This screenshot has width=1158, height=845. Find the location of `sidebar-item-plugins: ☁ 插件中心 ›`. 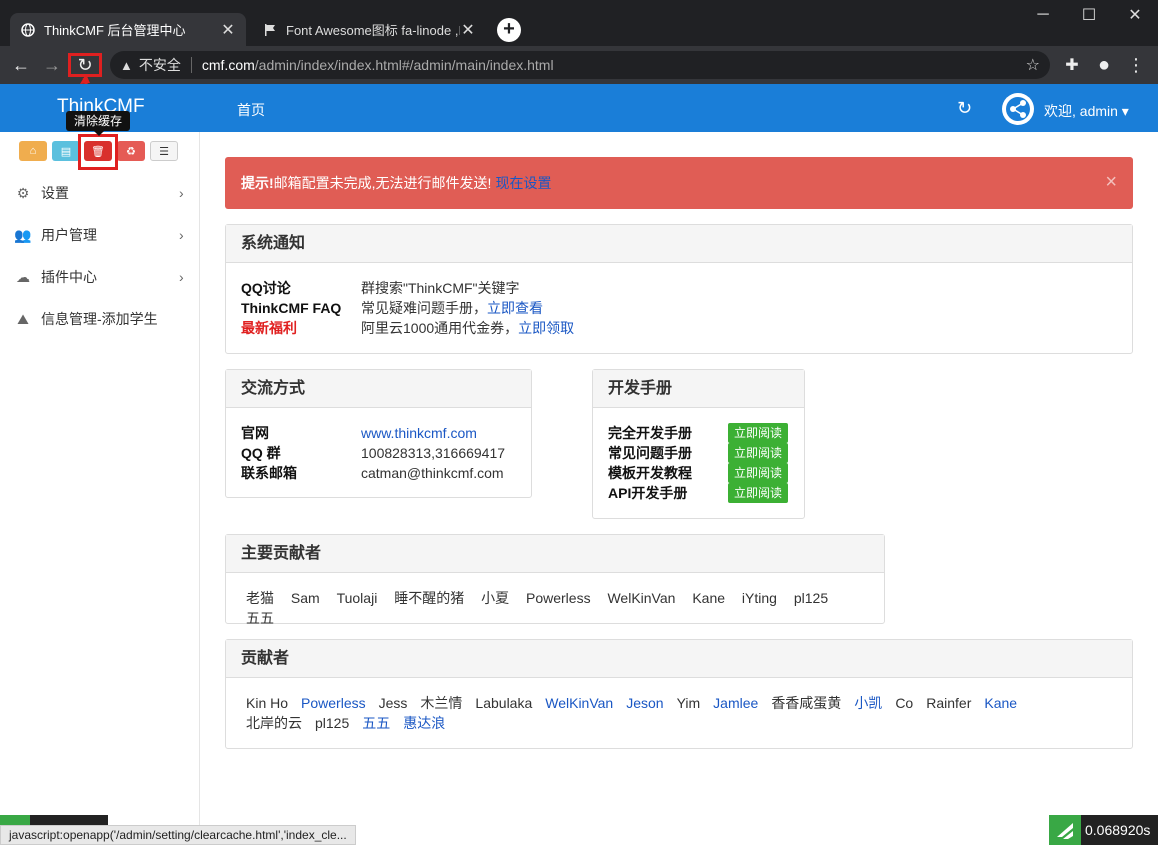

sidebar-item-plugins: ☁ 插件中心 › is located at coordinates (99, 277).